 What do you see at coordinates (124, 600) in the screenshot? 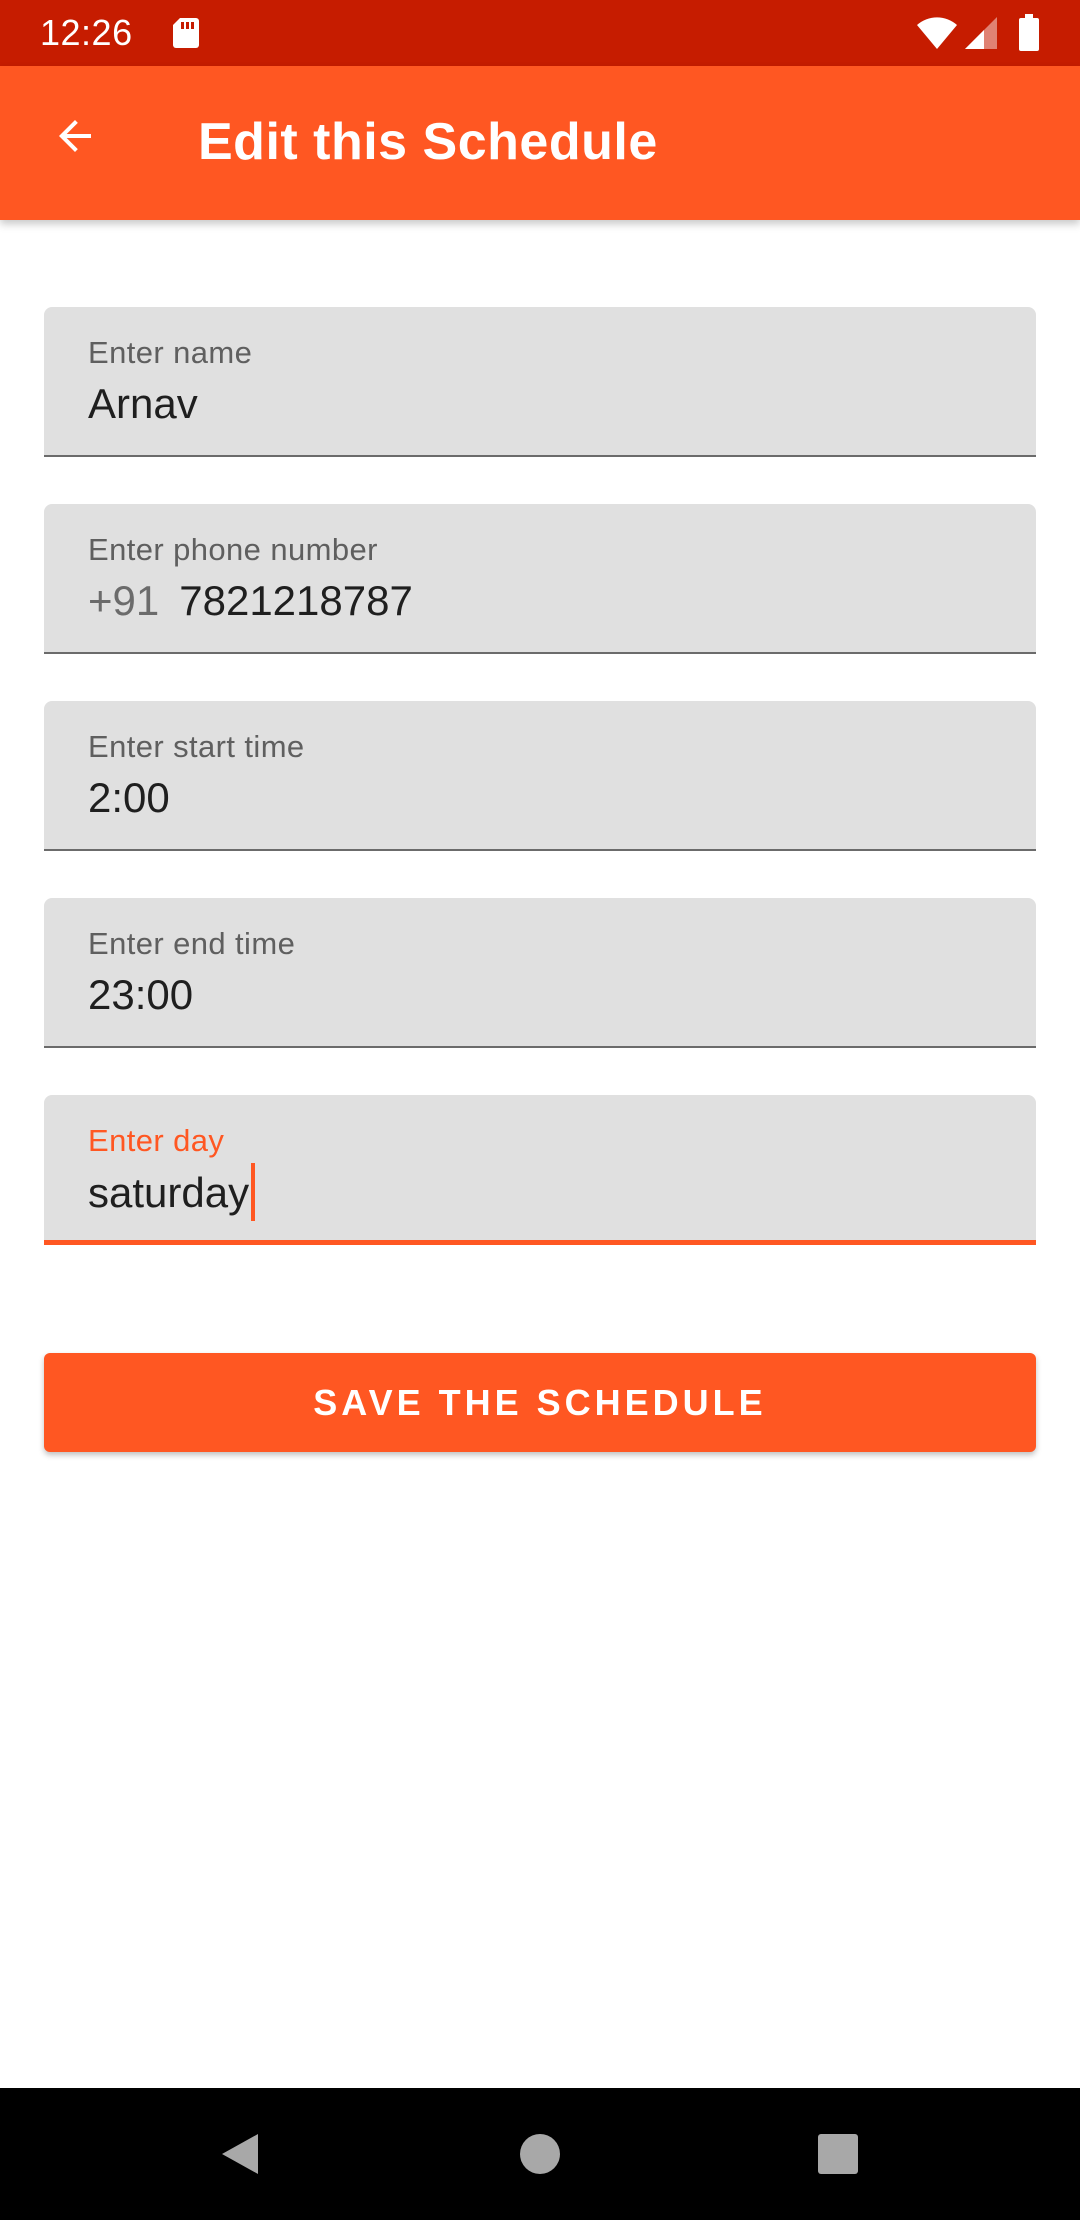
I see `phone-country-code: +91` at bounding box center [124, 600].